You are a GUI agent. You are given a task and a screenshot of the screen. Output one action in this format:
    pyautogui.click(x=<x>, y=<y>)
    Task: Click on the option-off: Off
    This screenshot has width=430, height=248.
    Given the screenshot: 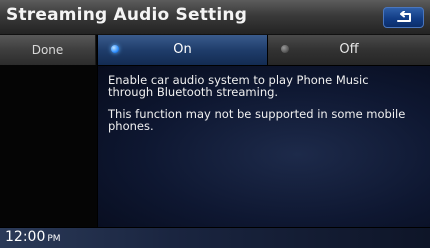 What is the action you would take?
    pyautogui.click(x=349, y=50)
    